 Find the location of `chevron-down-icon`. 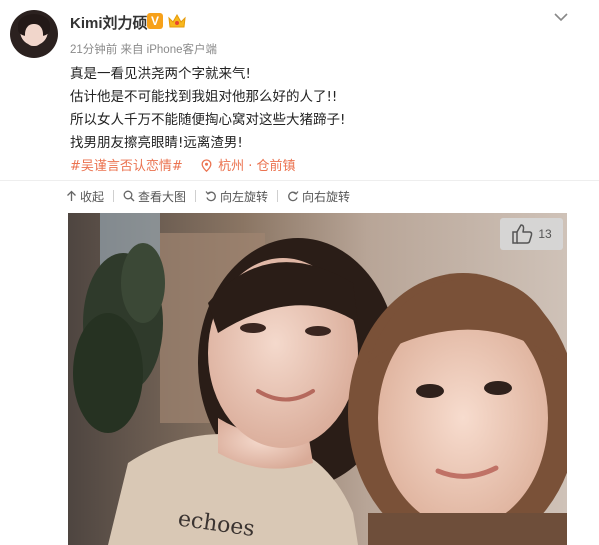

chevron-down-icon is located at coordinates (561, 17).